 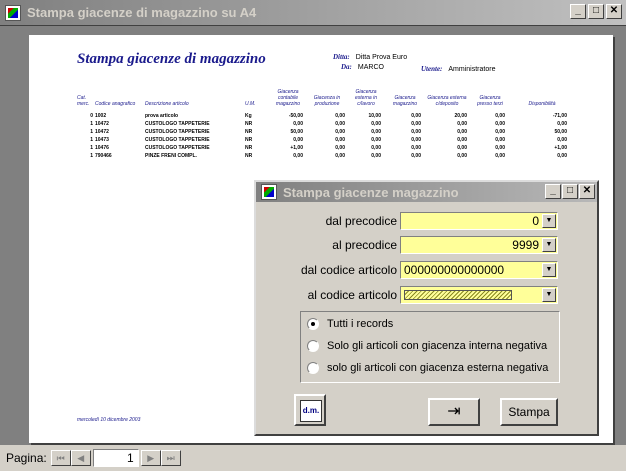 I want to click on last-page-button: ⏭, so click(x=170, y=458).